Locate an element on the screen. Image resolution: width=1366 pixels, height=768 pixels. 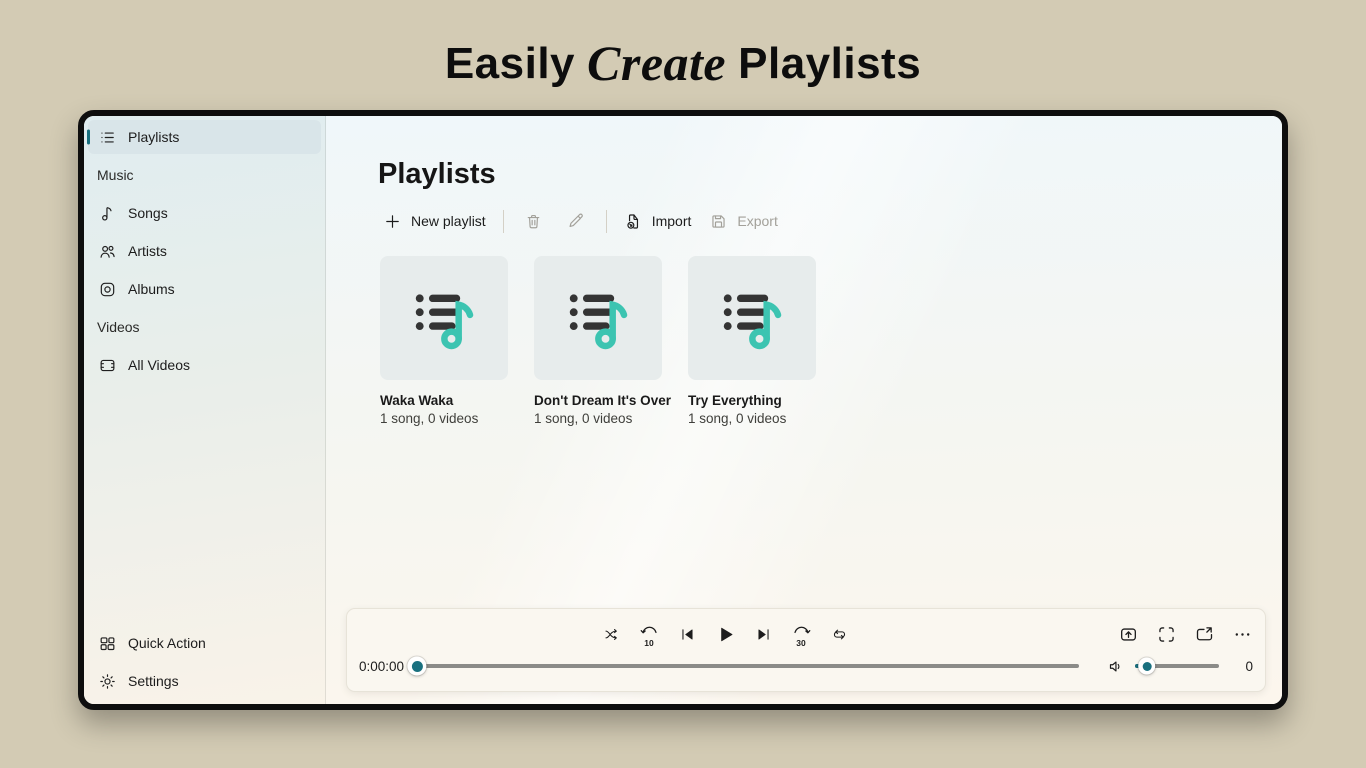
pencil-icon is located at coordinates (576, 220).